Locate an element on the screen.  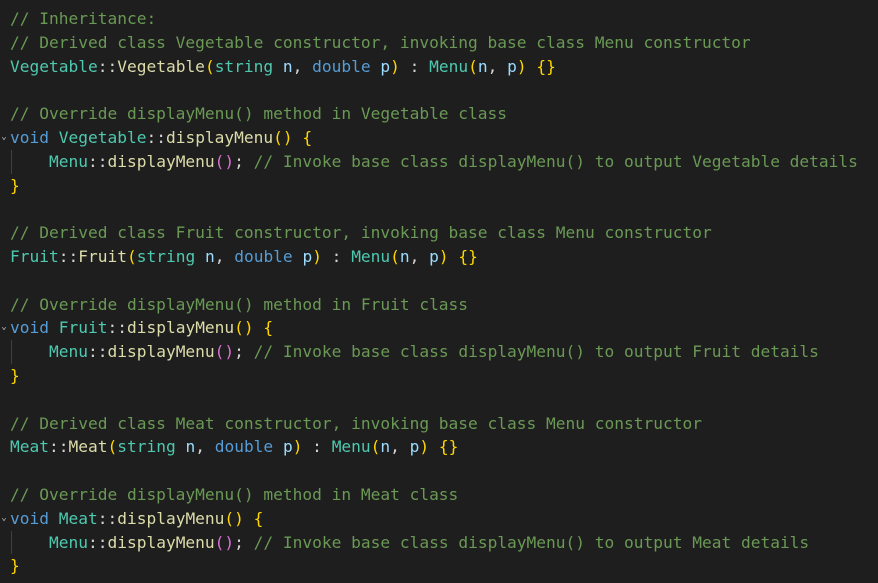
code-token: Vegetable is located at coordinates (161, 66).